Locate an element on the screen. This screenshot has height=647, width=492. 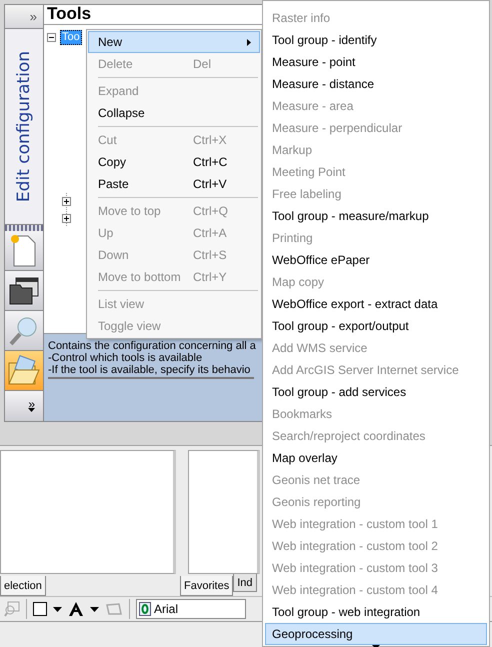
font-field: Arial is located at coordinates (191, 609).